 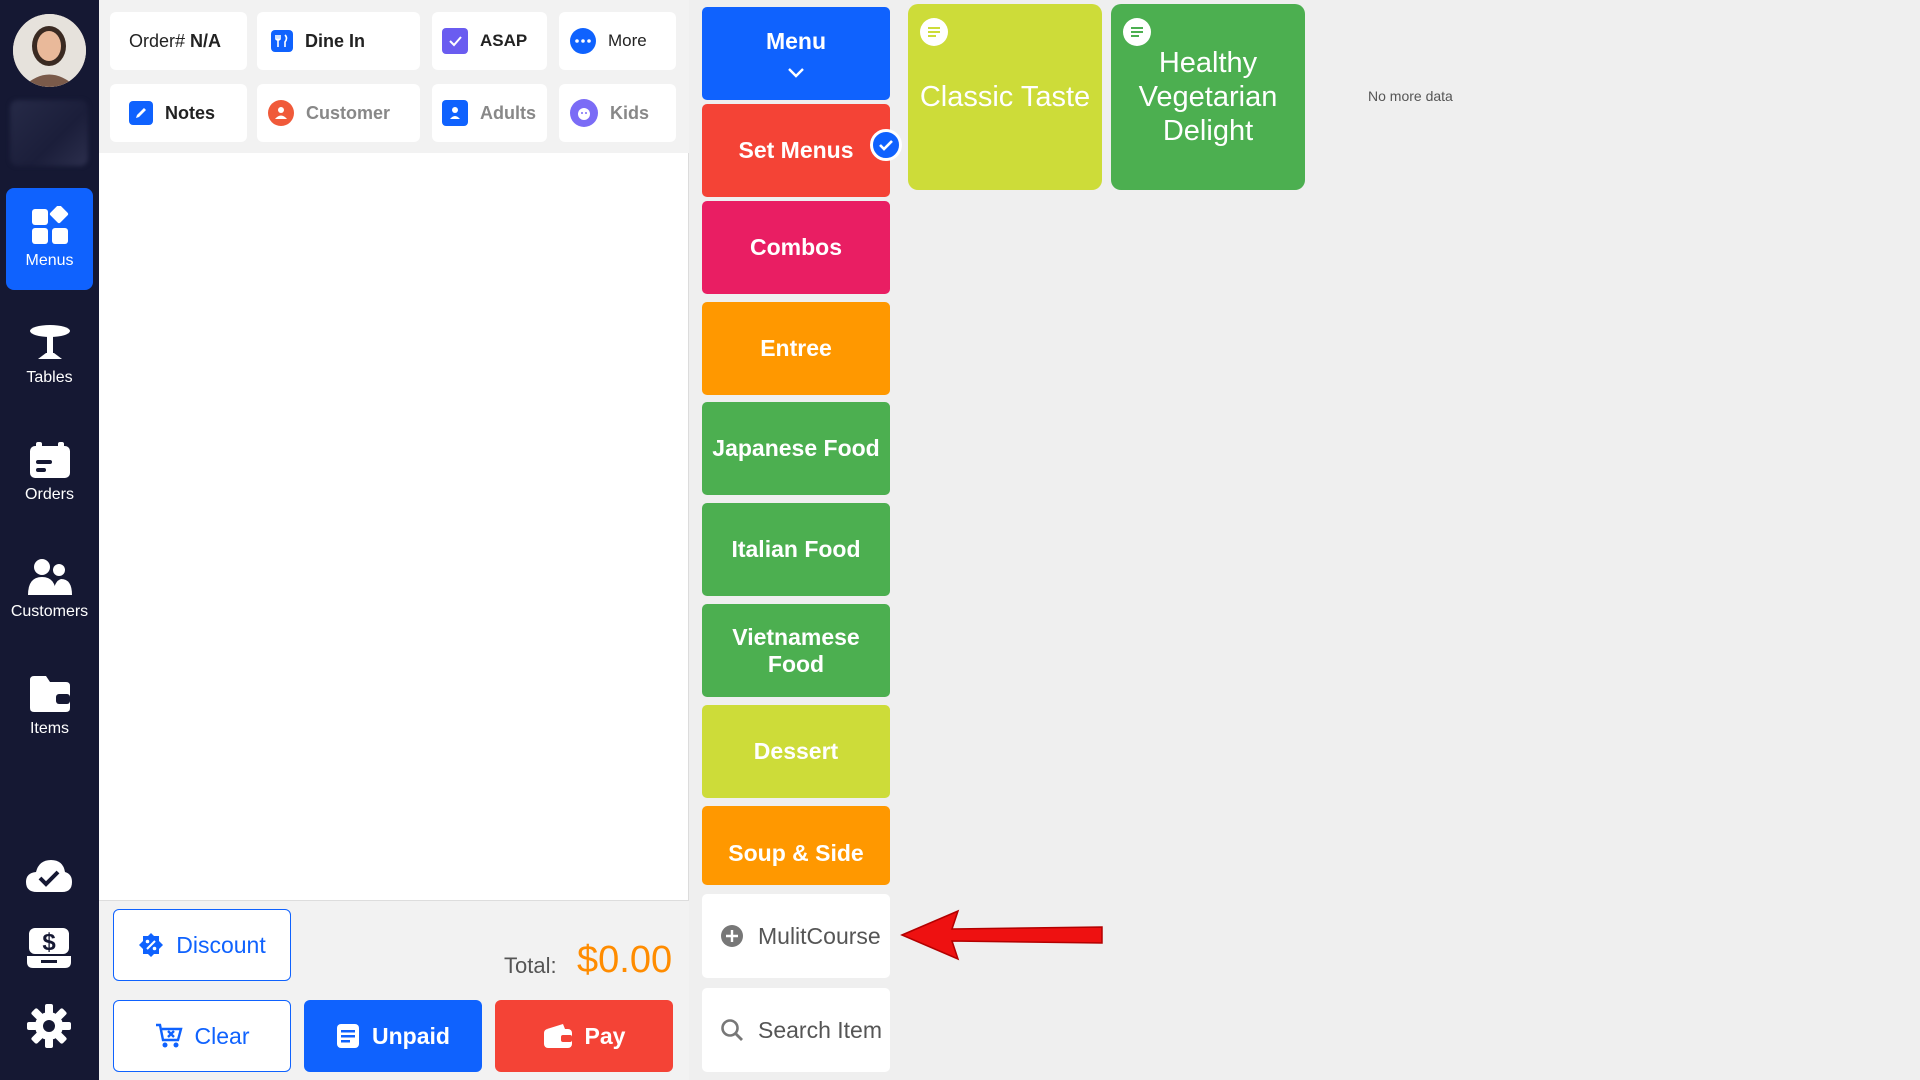 I want to click on orders-icon, so click(x=49, y=460).